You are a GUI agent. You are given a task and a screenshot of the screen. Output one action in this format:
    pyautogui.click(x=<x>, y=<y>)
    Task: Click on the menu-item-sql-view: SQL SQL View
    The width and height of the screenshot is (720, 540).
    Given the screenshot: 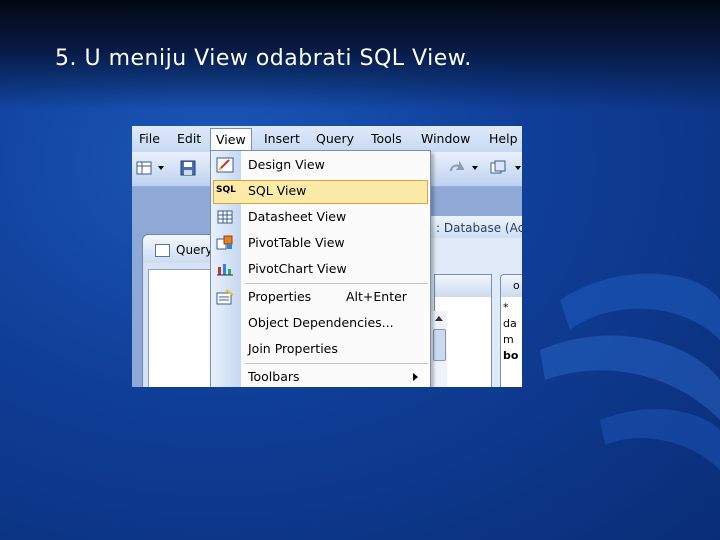 What is the action you would take?
    pyautogui.click(x=320, y=191)
    